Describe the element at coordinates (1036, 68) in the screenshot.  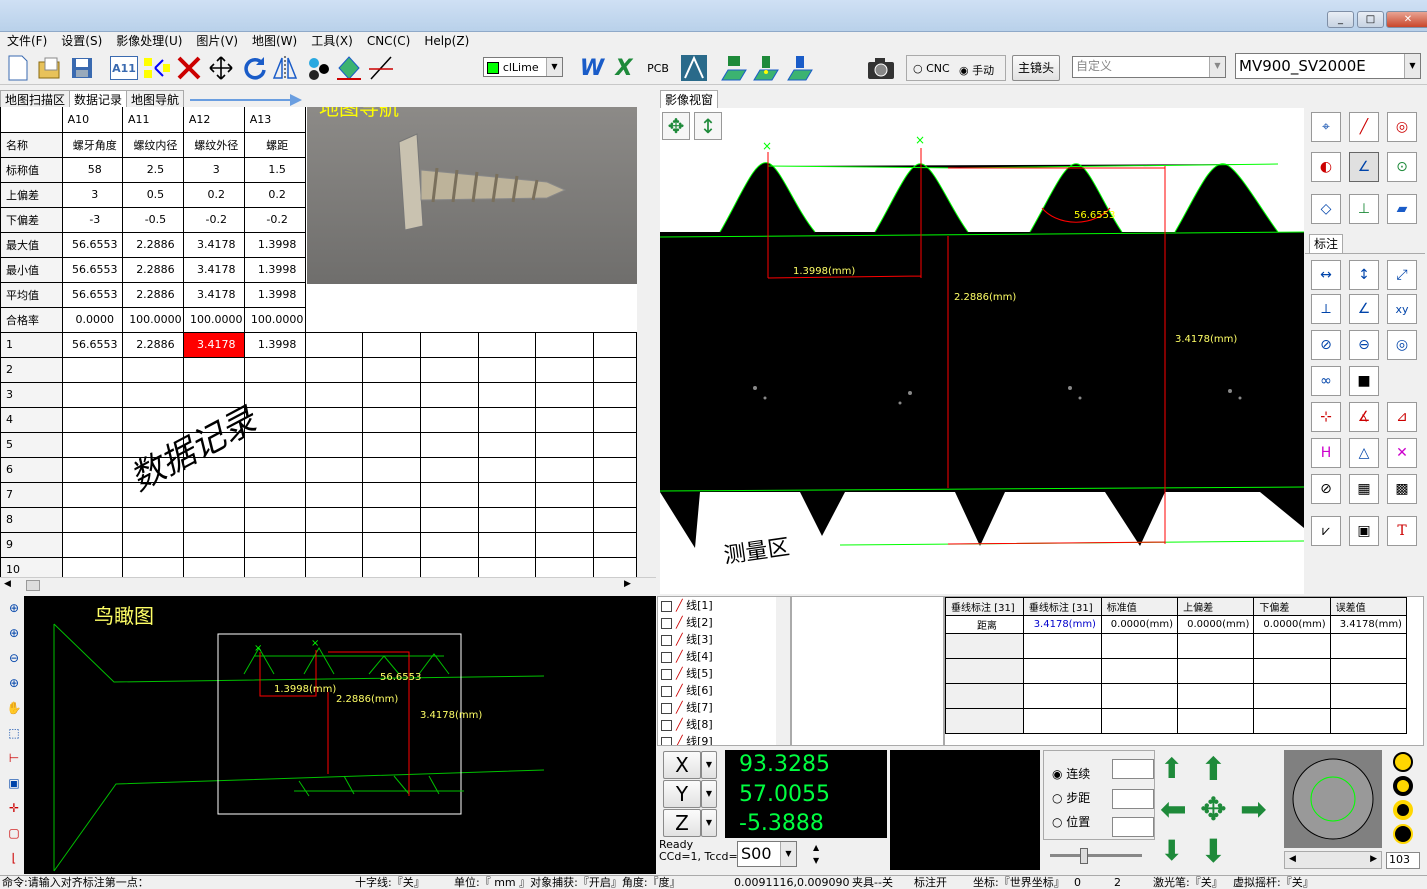
I see `main-lens-button: 主镜头` at that location.